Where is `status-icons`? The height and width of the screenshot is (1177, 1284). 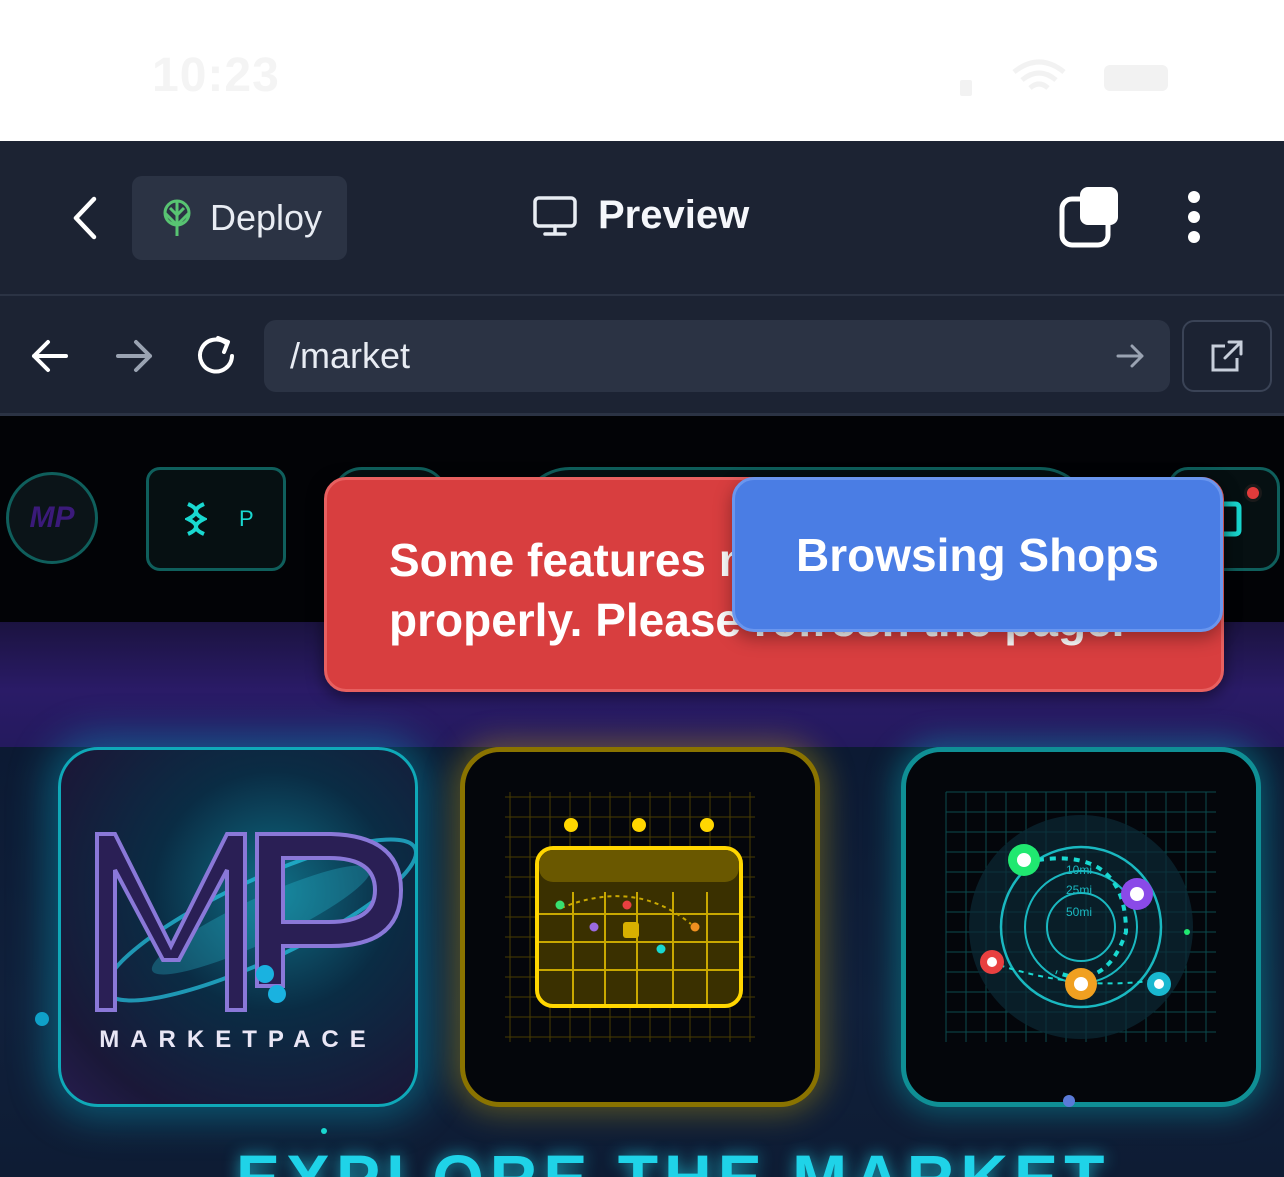
status-icons is located at coordinates (1065, 78).